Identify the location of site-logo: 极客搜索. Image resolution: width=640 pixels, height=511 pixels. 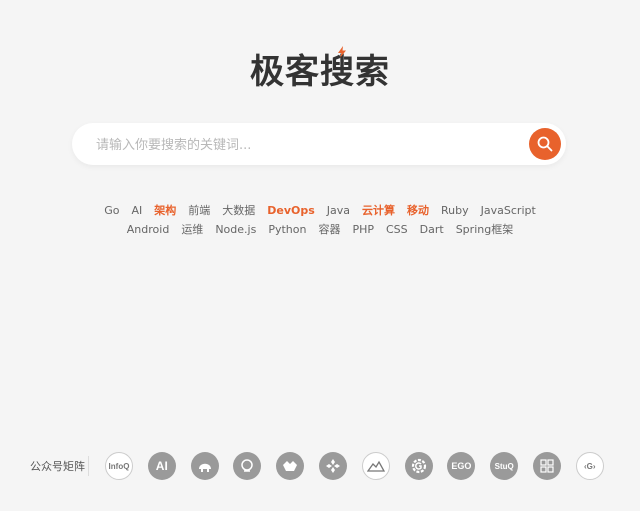
(320, 68).